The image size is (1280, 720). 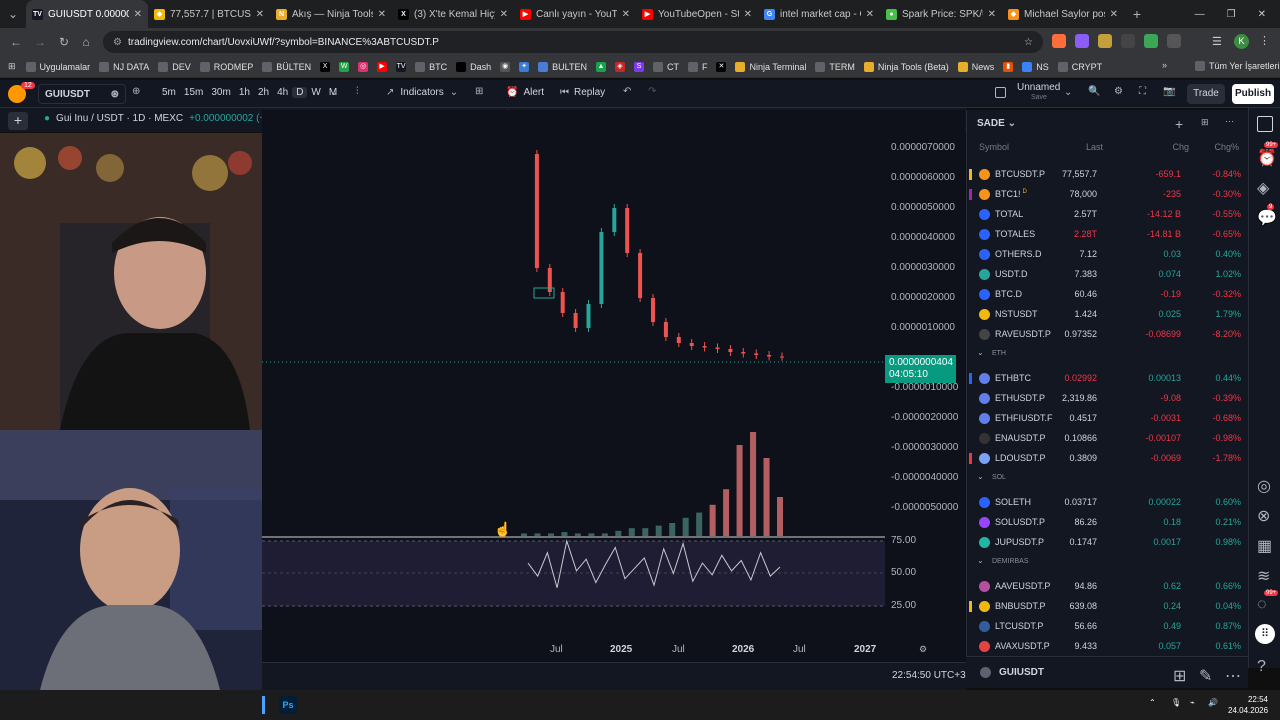 What do you see at coordinates (1206, 94) in the screenshot?
I see `trade-button: Trade` at bounding box center [1206, 94].